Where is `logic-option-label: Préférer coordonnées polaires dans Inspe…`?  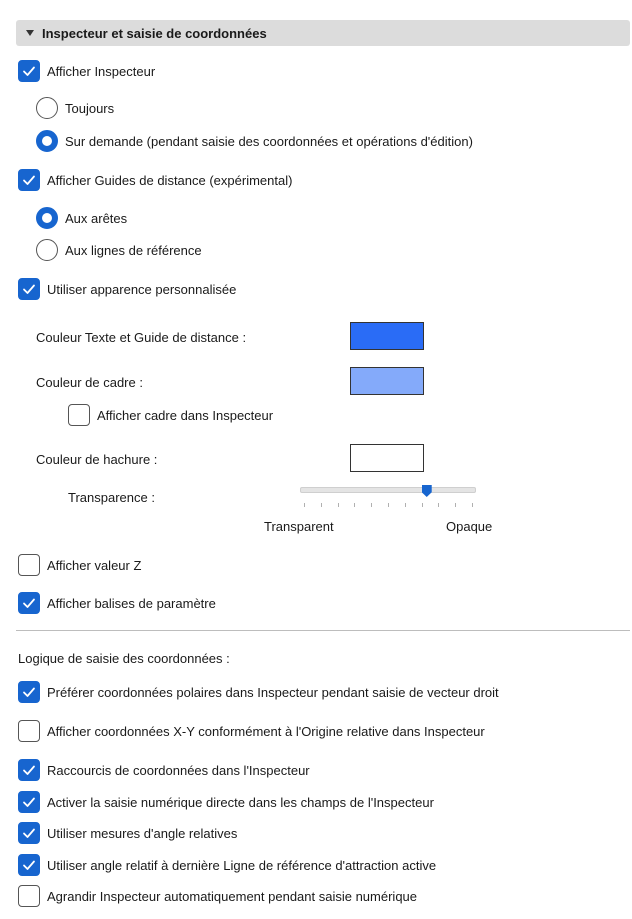
logic-option-label: Préférer coordonnées polaires dans Inspe… is located at coordinates (273, 692).